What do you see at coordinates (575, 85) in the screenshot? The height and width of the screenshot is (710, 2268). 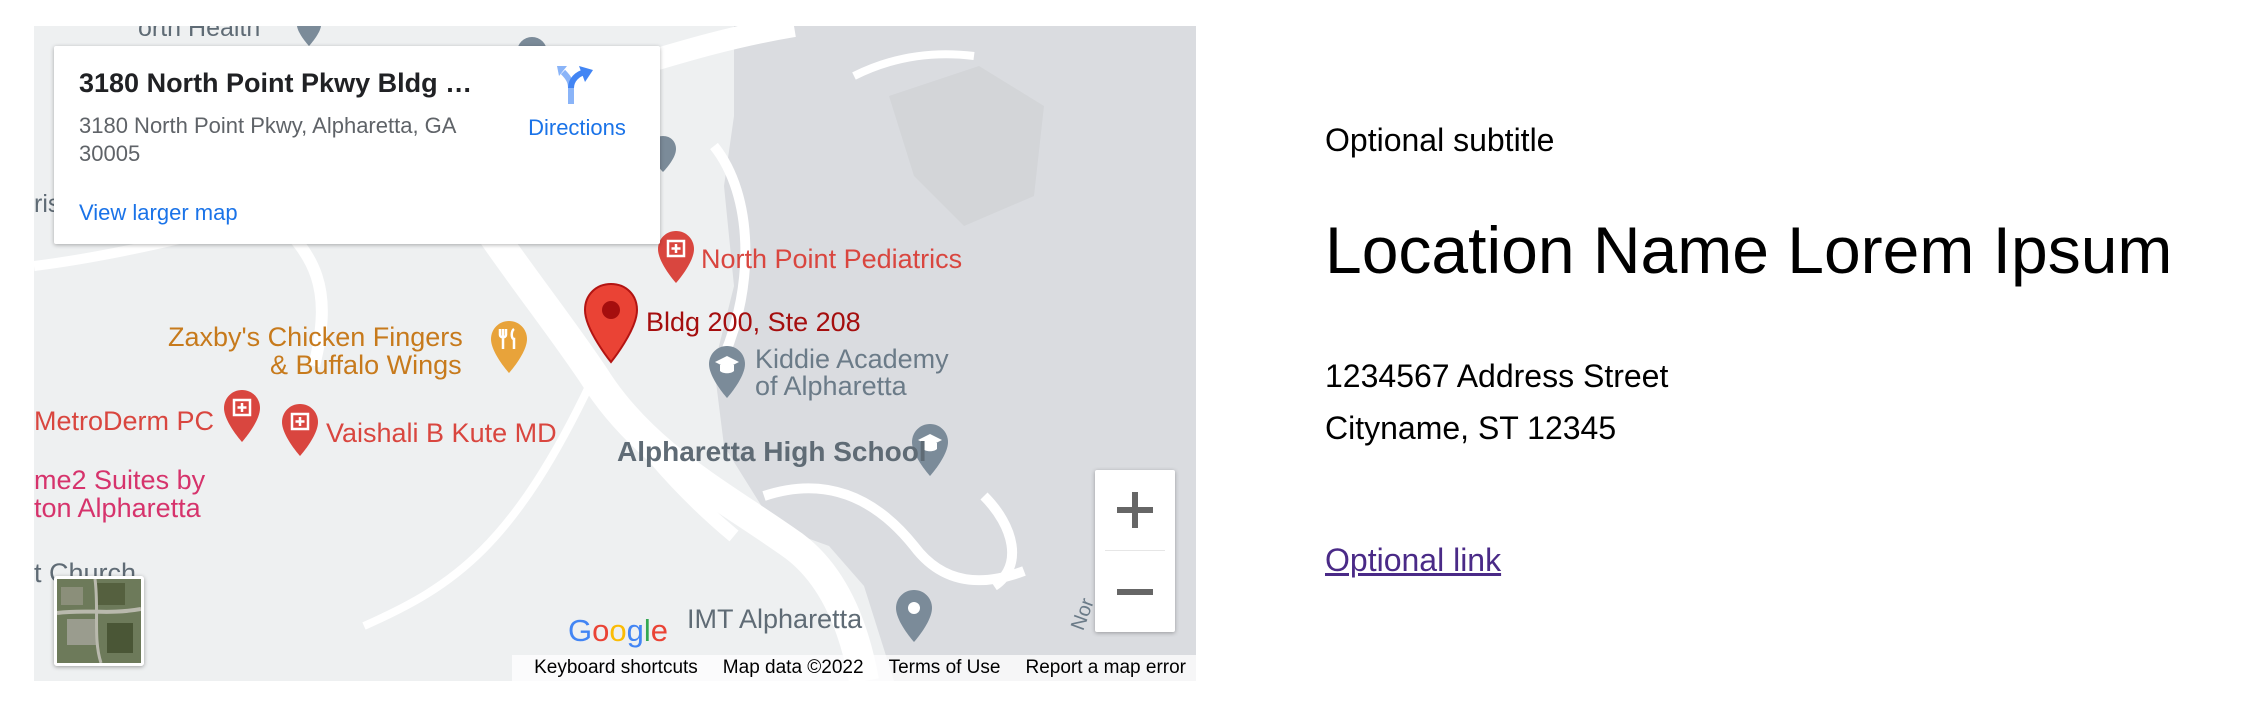 I see `directions-icon` at bounding box center [575, 85].